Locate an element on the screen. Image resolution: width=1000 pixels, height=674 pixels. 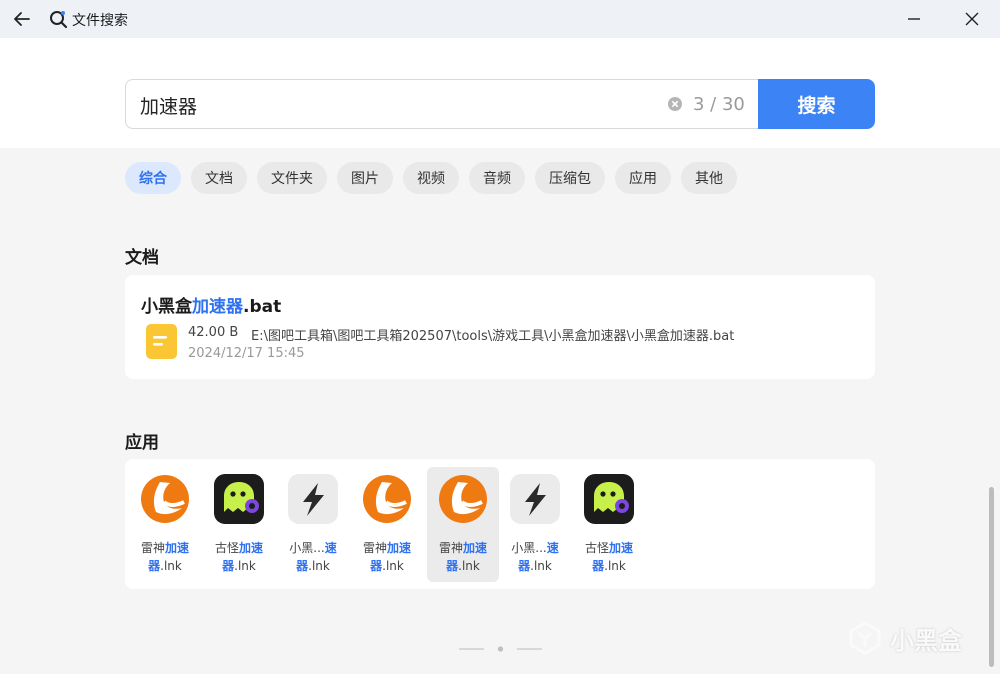
xiaoheihe-logo-icon is located at coordinates (865, 638).